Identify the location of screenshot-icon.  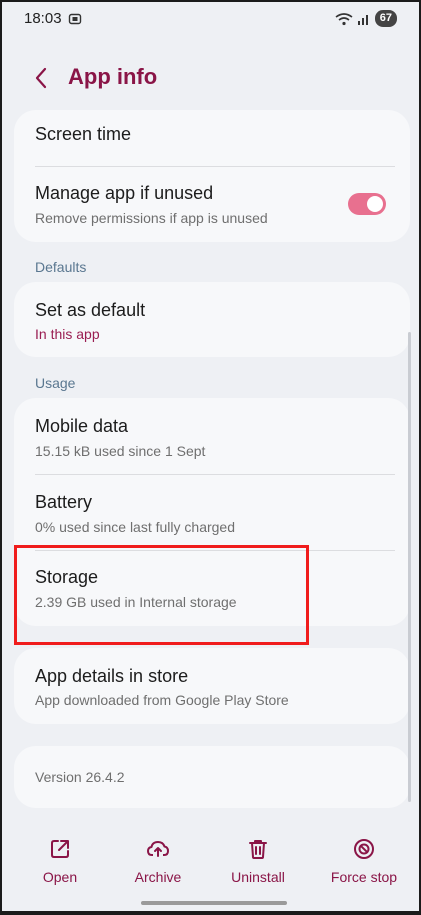
(75, 19).